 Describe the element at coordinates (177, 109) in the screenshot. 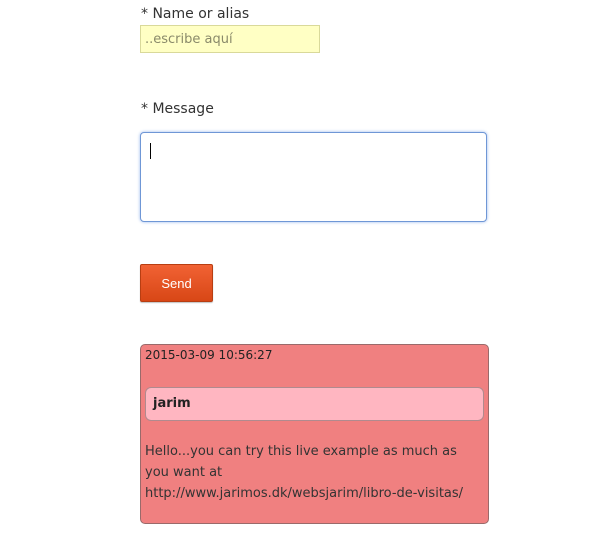

I see `message-label: * Message` at that location.